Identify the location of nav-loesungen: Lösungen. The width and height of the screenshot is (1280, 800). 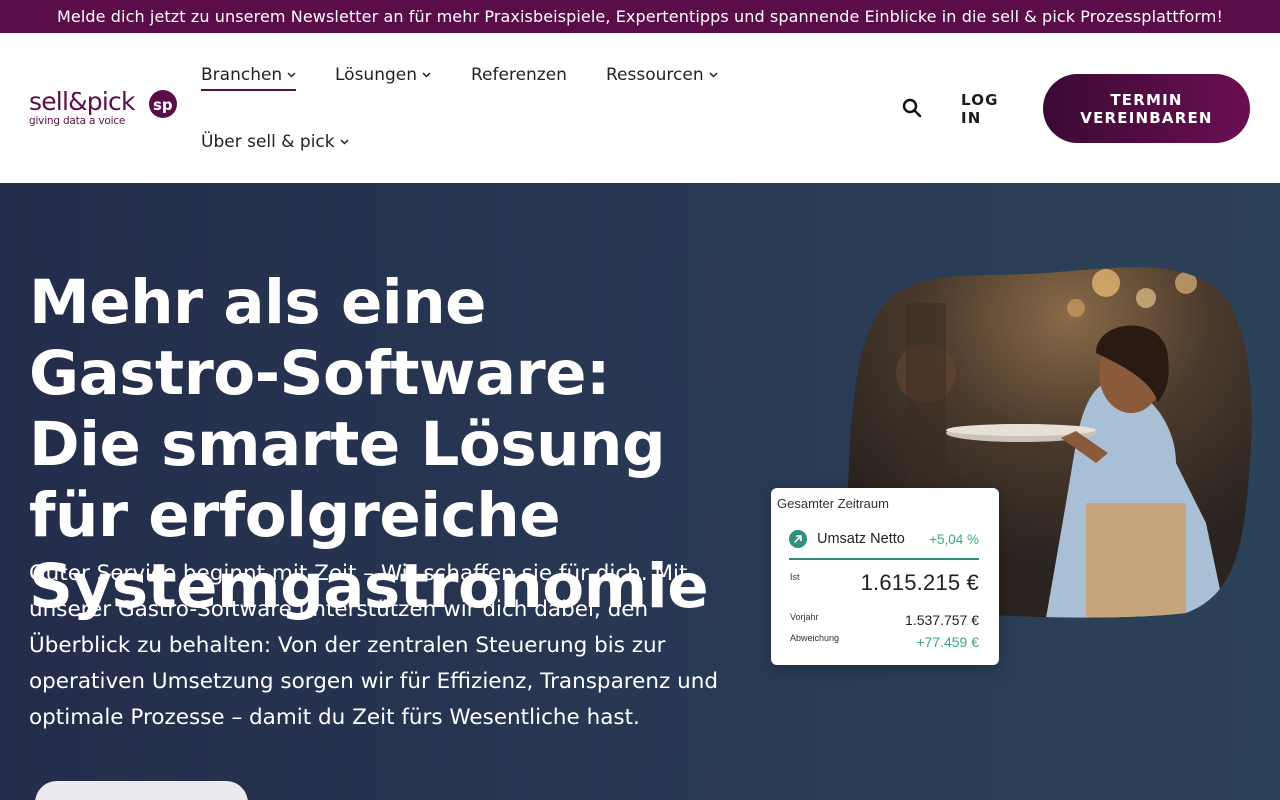
(383, 75).